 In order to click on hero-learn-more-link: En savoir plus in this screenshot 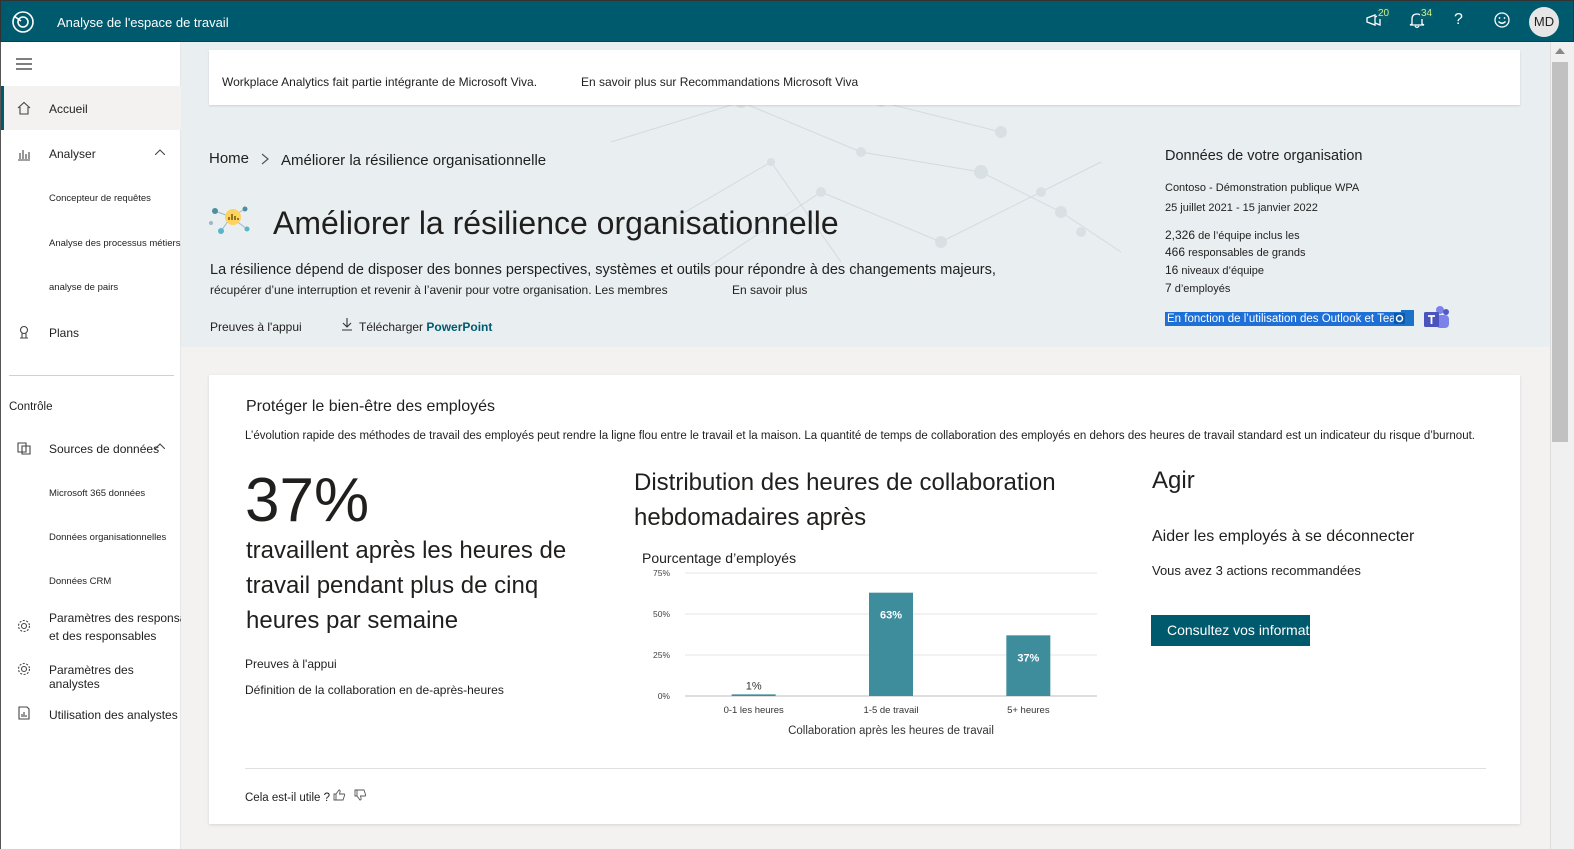, I will do `click(769, 290)`.